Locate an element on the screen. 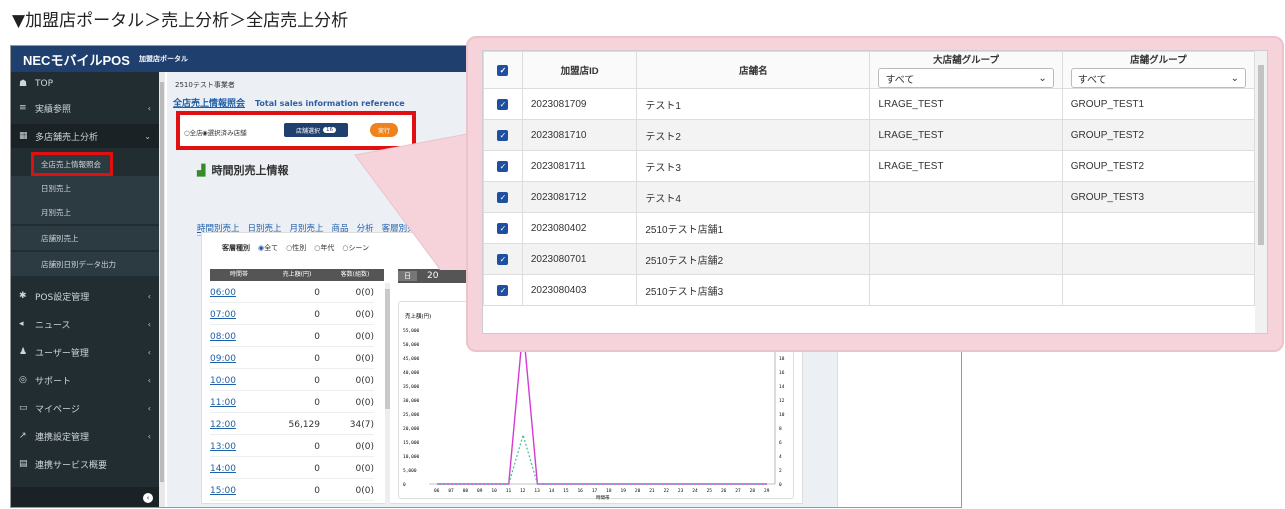  cell-id: 2023081712 is located at coordinates (579, 197).